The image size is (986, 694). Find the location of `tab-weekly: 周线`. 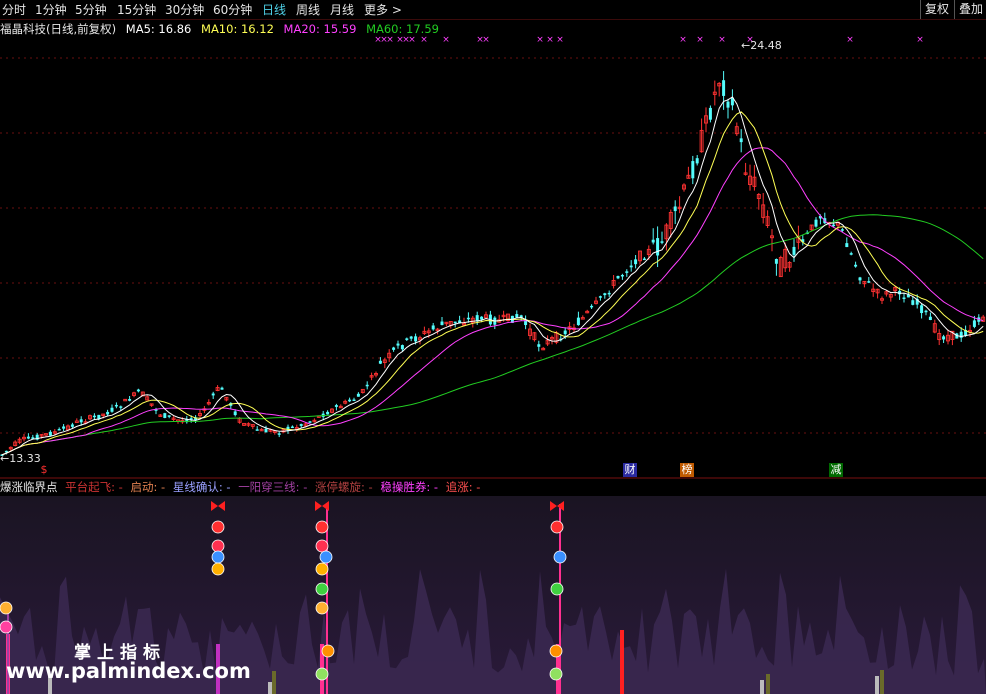

tab-weekly: 周线 is located at coordinates (308, 9).